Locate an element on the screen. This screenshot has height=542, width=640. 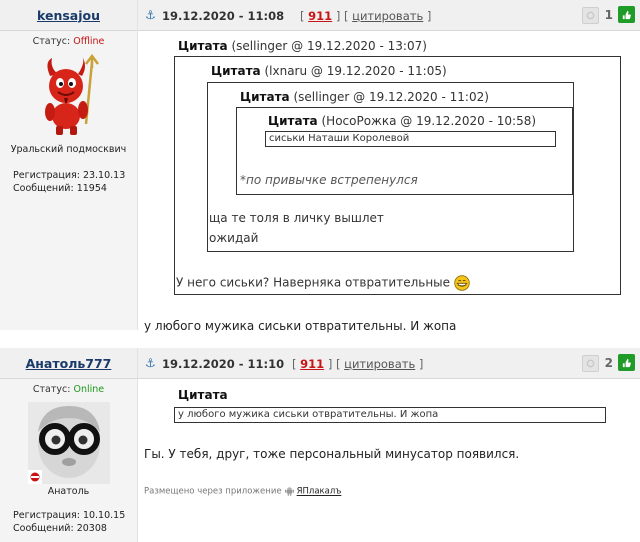
quote-header: Цитата is located at coordinates (203, 395).